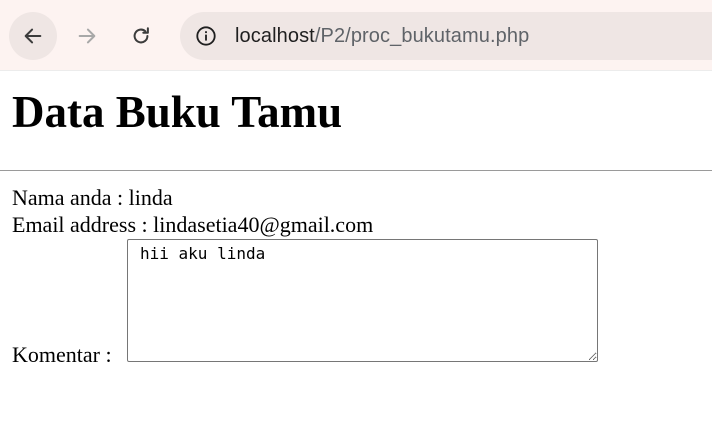  Describe the element at coordinates (263, 224) in the screenshot. I see `email-value: lindasetia40@gmail.com` at that location.